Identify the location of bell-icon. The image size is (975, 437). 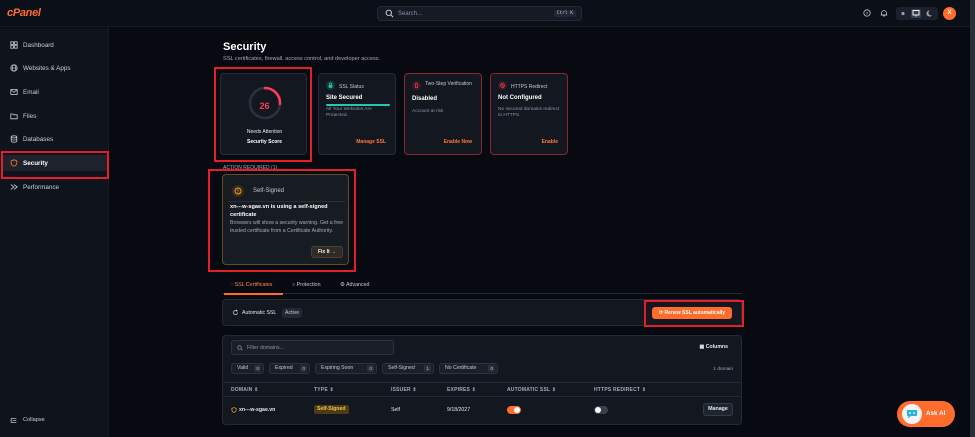
(884, 13).